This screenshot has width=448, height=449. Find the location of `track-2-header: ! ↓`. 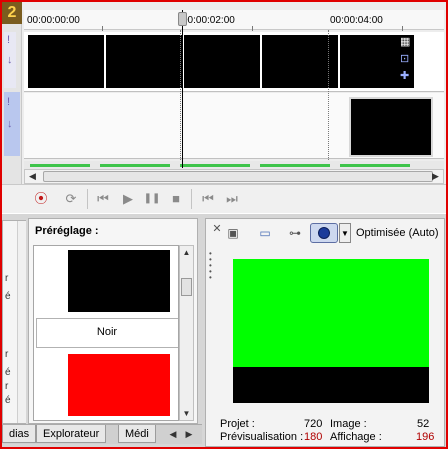

track-2-header: ! ↓ is located at coordinates (12, 124).